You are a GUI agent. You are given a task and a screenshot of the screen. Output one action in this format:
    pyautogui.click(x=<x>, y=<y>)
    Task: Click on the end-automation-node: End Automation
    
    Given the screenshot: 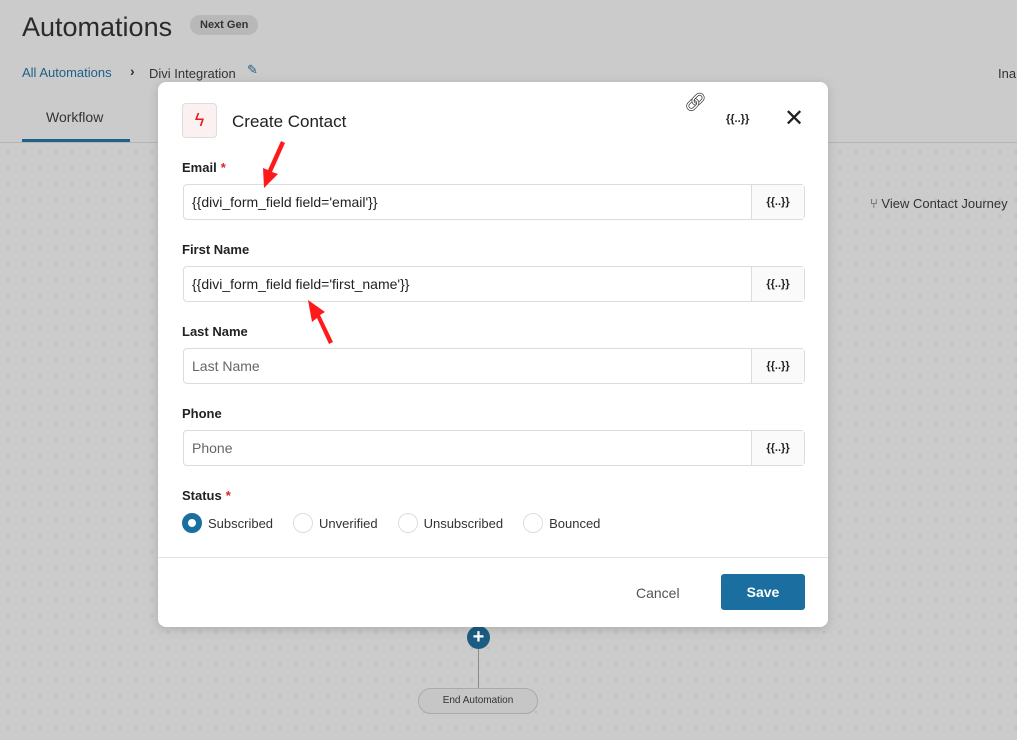 What is the action you would take?
    pyautogui.click(x=478, y=701)
    